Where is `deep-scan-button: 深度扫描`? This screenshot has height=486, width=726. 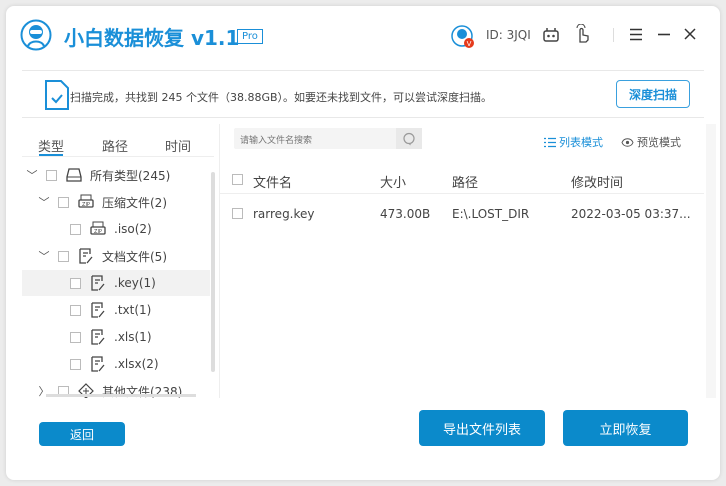 deep-scan-button: 深度扫描 is located at coordinates (653, 94).